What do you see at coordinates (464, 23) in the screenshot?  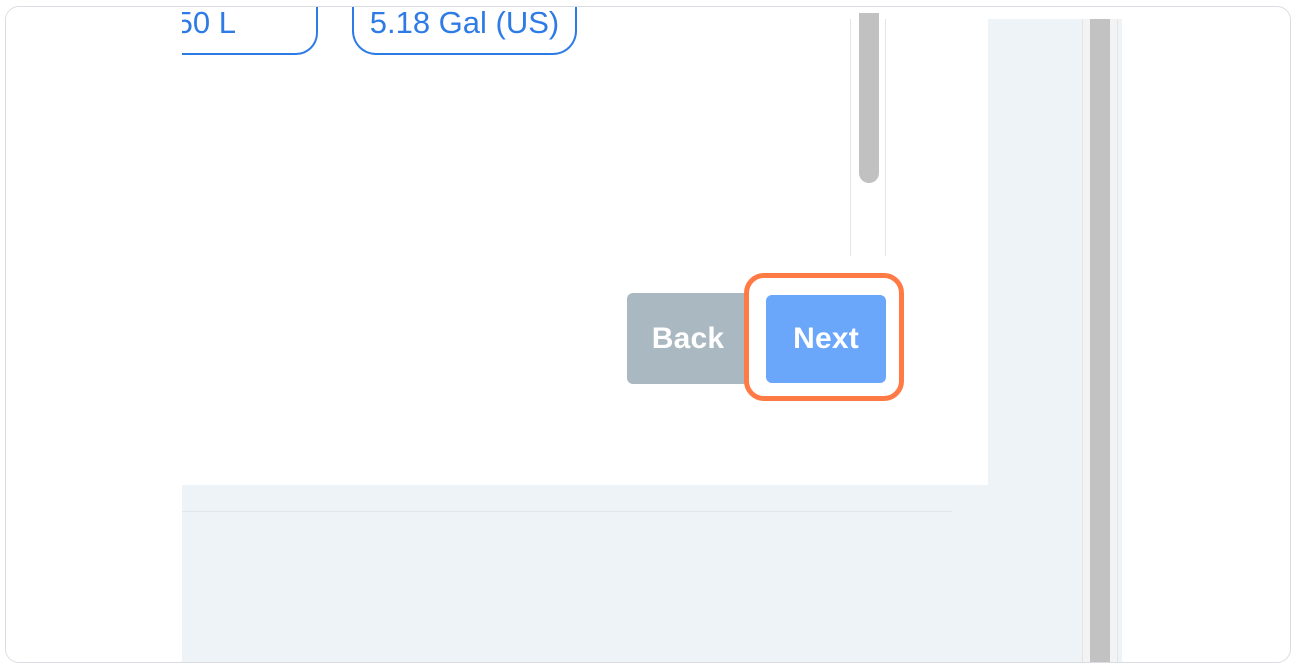 I see `unit-option-gallons-label: 5.18 Gal (US)` at bounding box center [464, 23].